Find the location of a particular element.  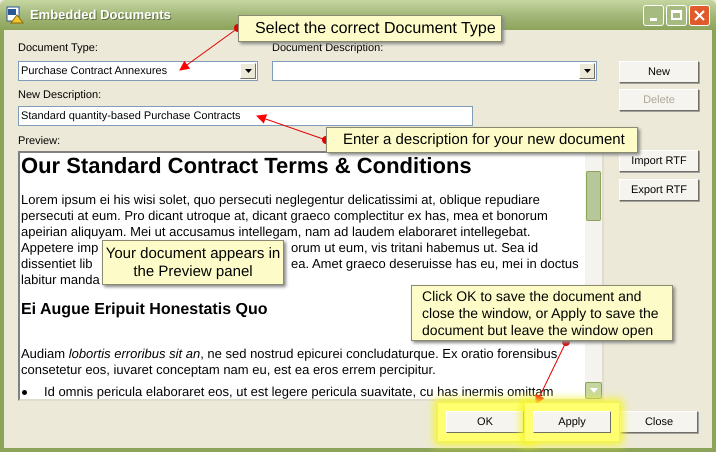

paragraph-text: consetetur eos, iuvaret conceptam nam eu, est ea eros errem percipitur. is located at coordinates (228, 370).